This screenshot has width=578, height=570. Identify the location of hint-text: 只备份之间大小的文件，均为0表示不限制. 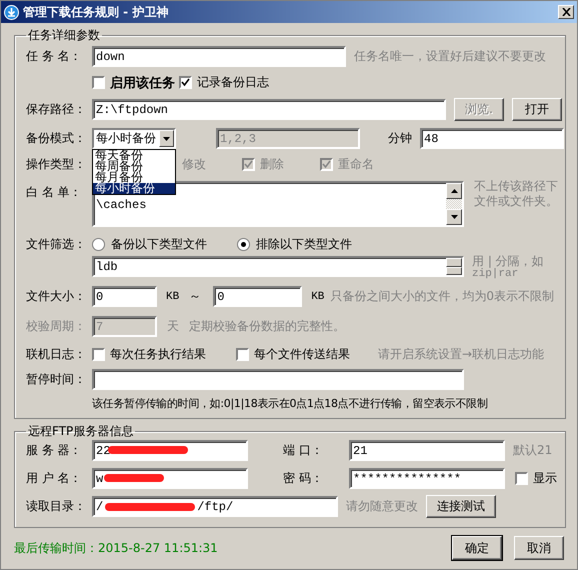
(442, 296).